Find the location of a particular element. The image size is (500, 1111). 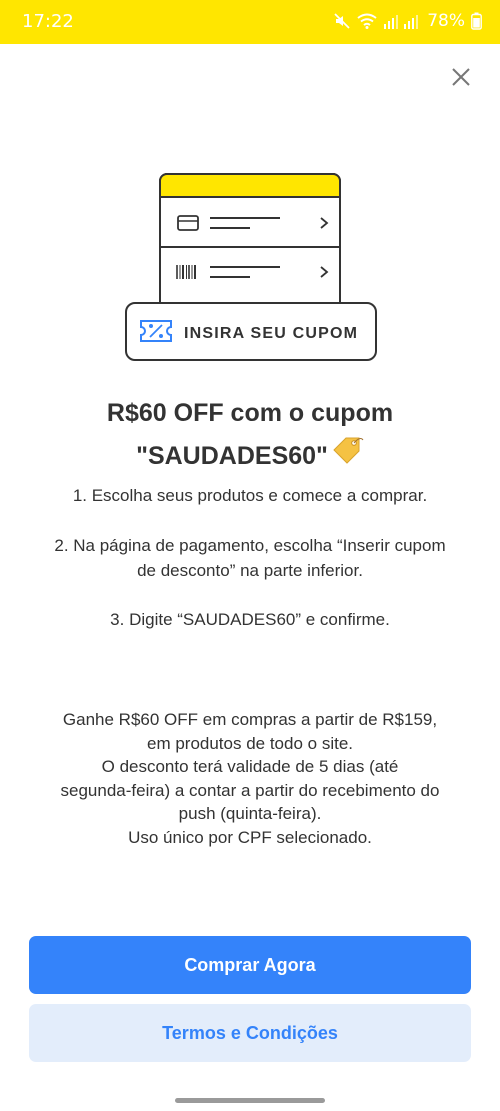

description-line: em produtos de todo o site. is located at coordinates (250, 743).